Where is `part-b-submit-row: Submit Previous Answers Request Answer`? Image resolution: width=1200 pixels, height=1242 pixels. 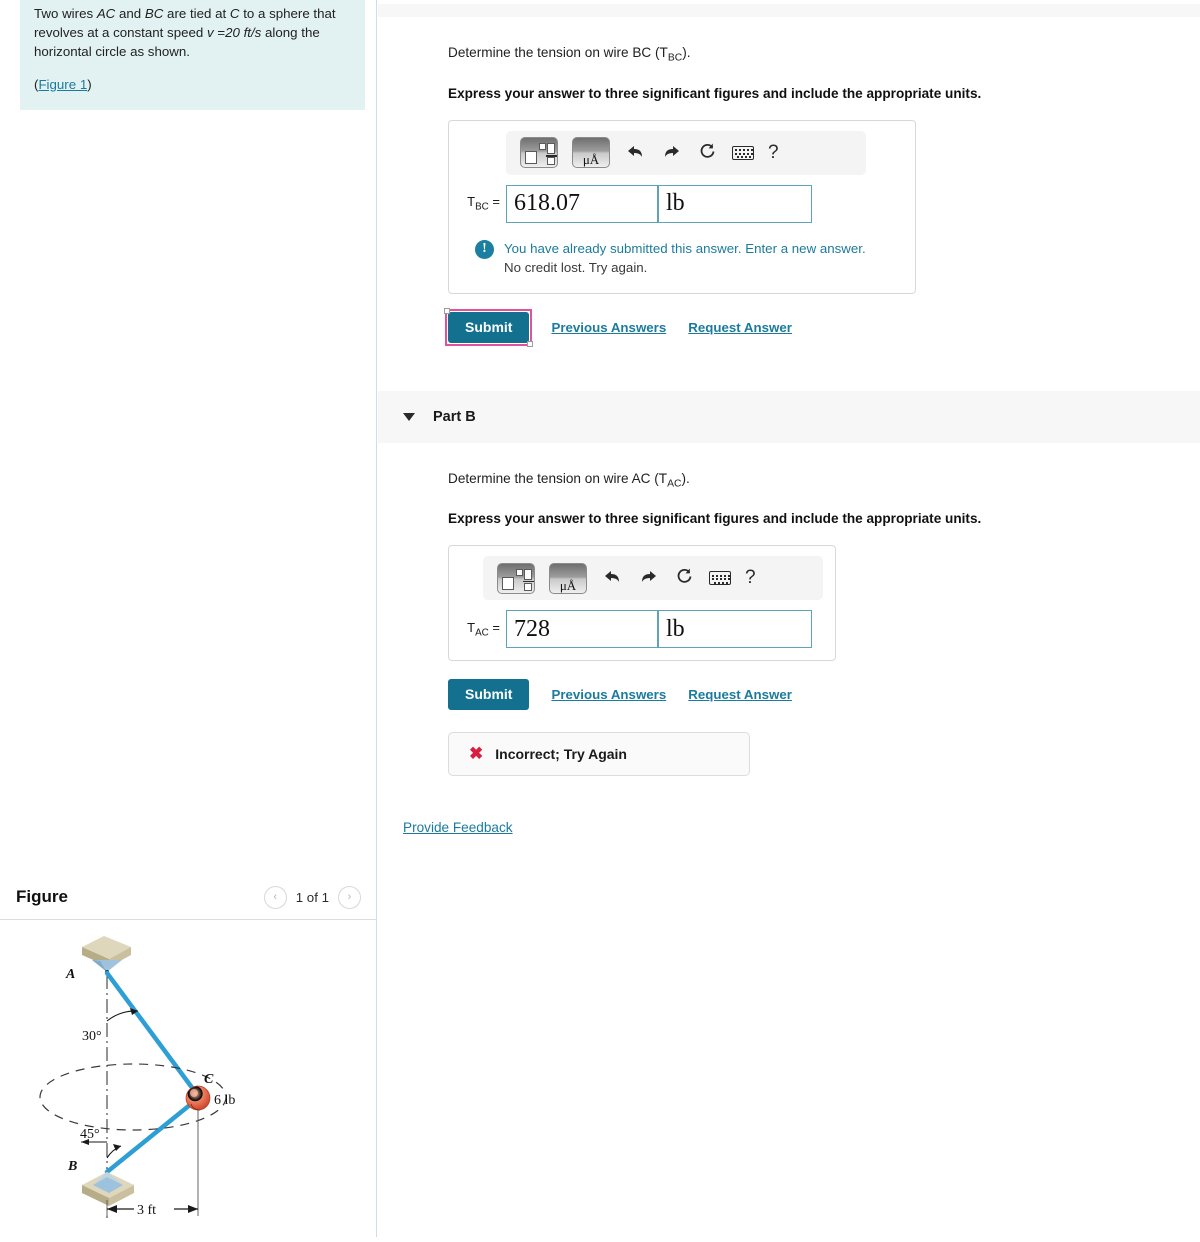 part-b-submit-row: Submit Previous Answers Request Answer is located at coordinates (824, 695).